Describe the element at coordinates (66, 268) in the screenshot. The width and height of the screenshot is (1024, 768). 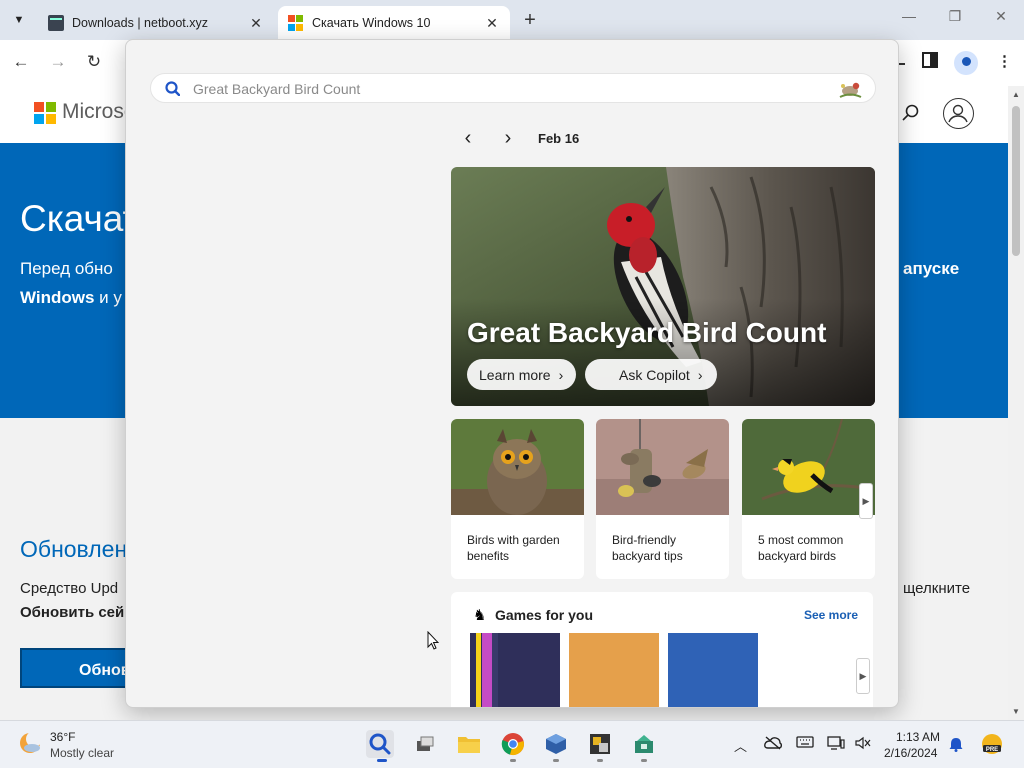
I see `hero-text: Перед обно` at that location.